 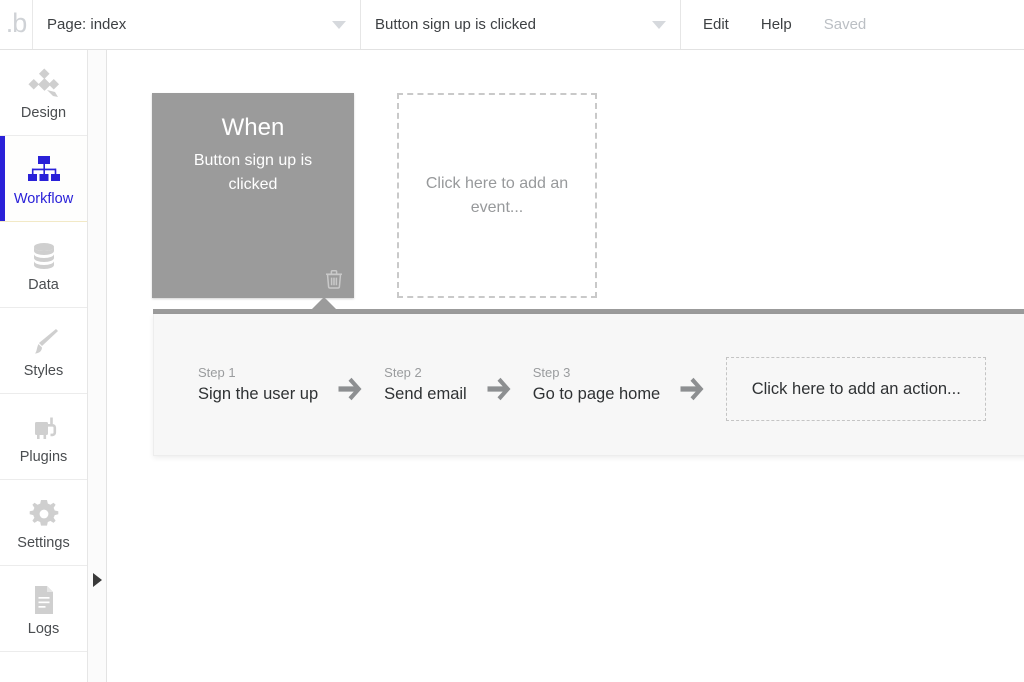 I want to click on event-description: Button sign up is clicked, so click(x=253, y=172).